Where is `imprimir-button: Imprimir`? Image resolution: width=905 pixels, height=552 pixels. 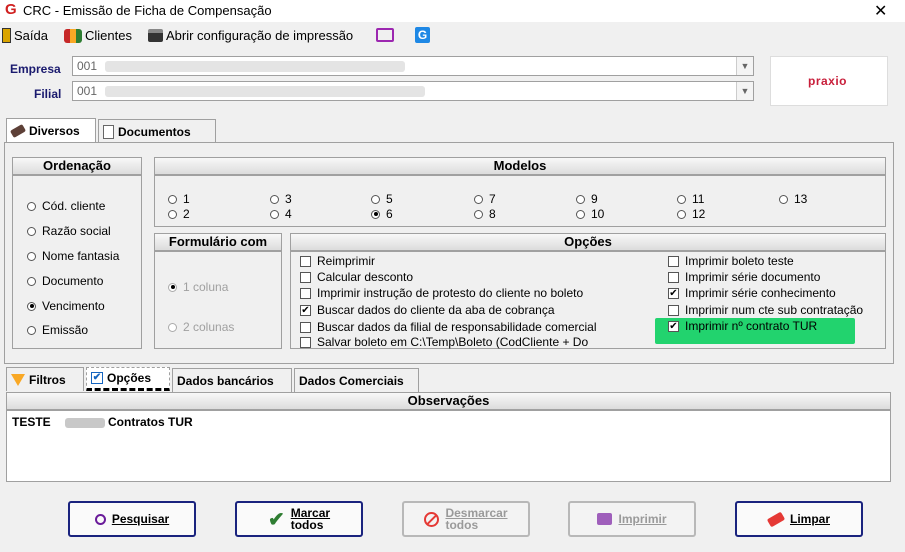 imprimir-button: Imprimir is located at coordinates (632, 519).